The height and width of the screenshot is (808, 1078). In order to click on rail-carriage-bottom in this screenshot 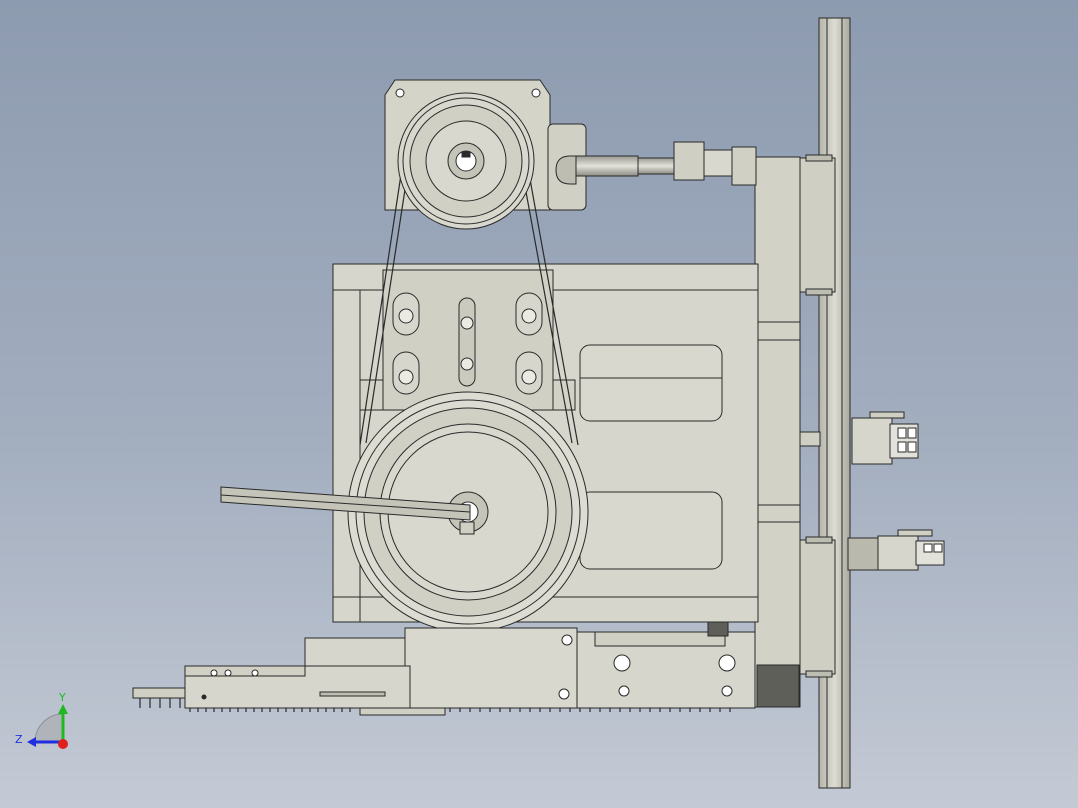, I will do `click(817, 607)`.